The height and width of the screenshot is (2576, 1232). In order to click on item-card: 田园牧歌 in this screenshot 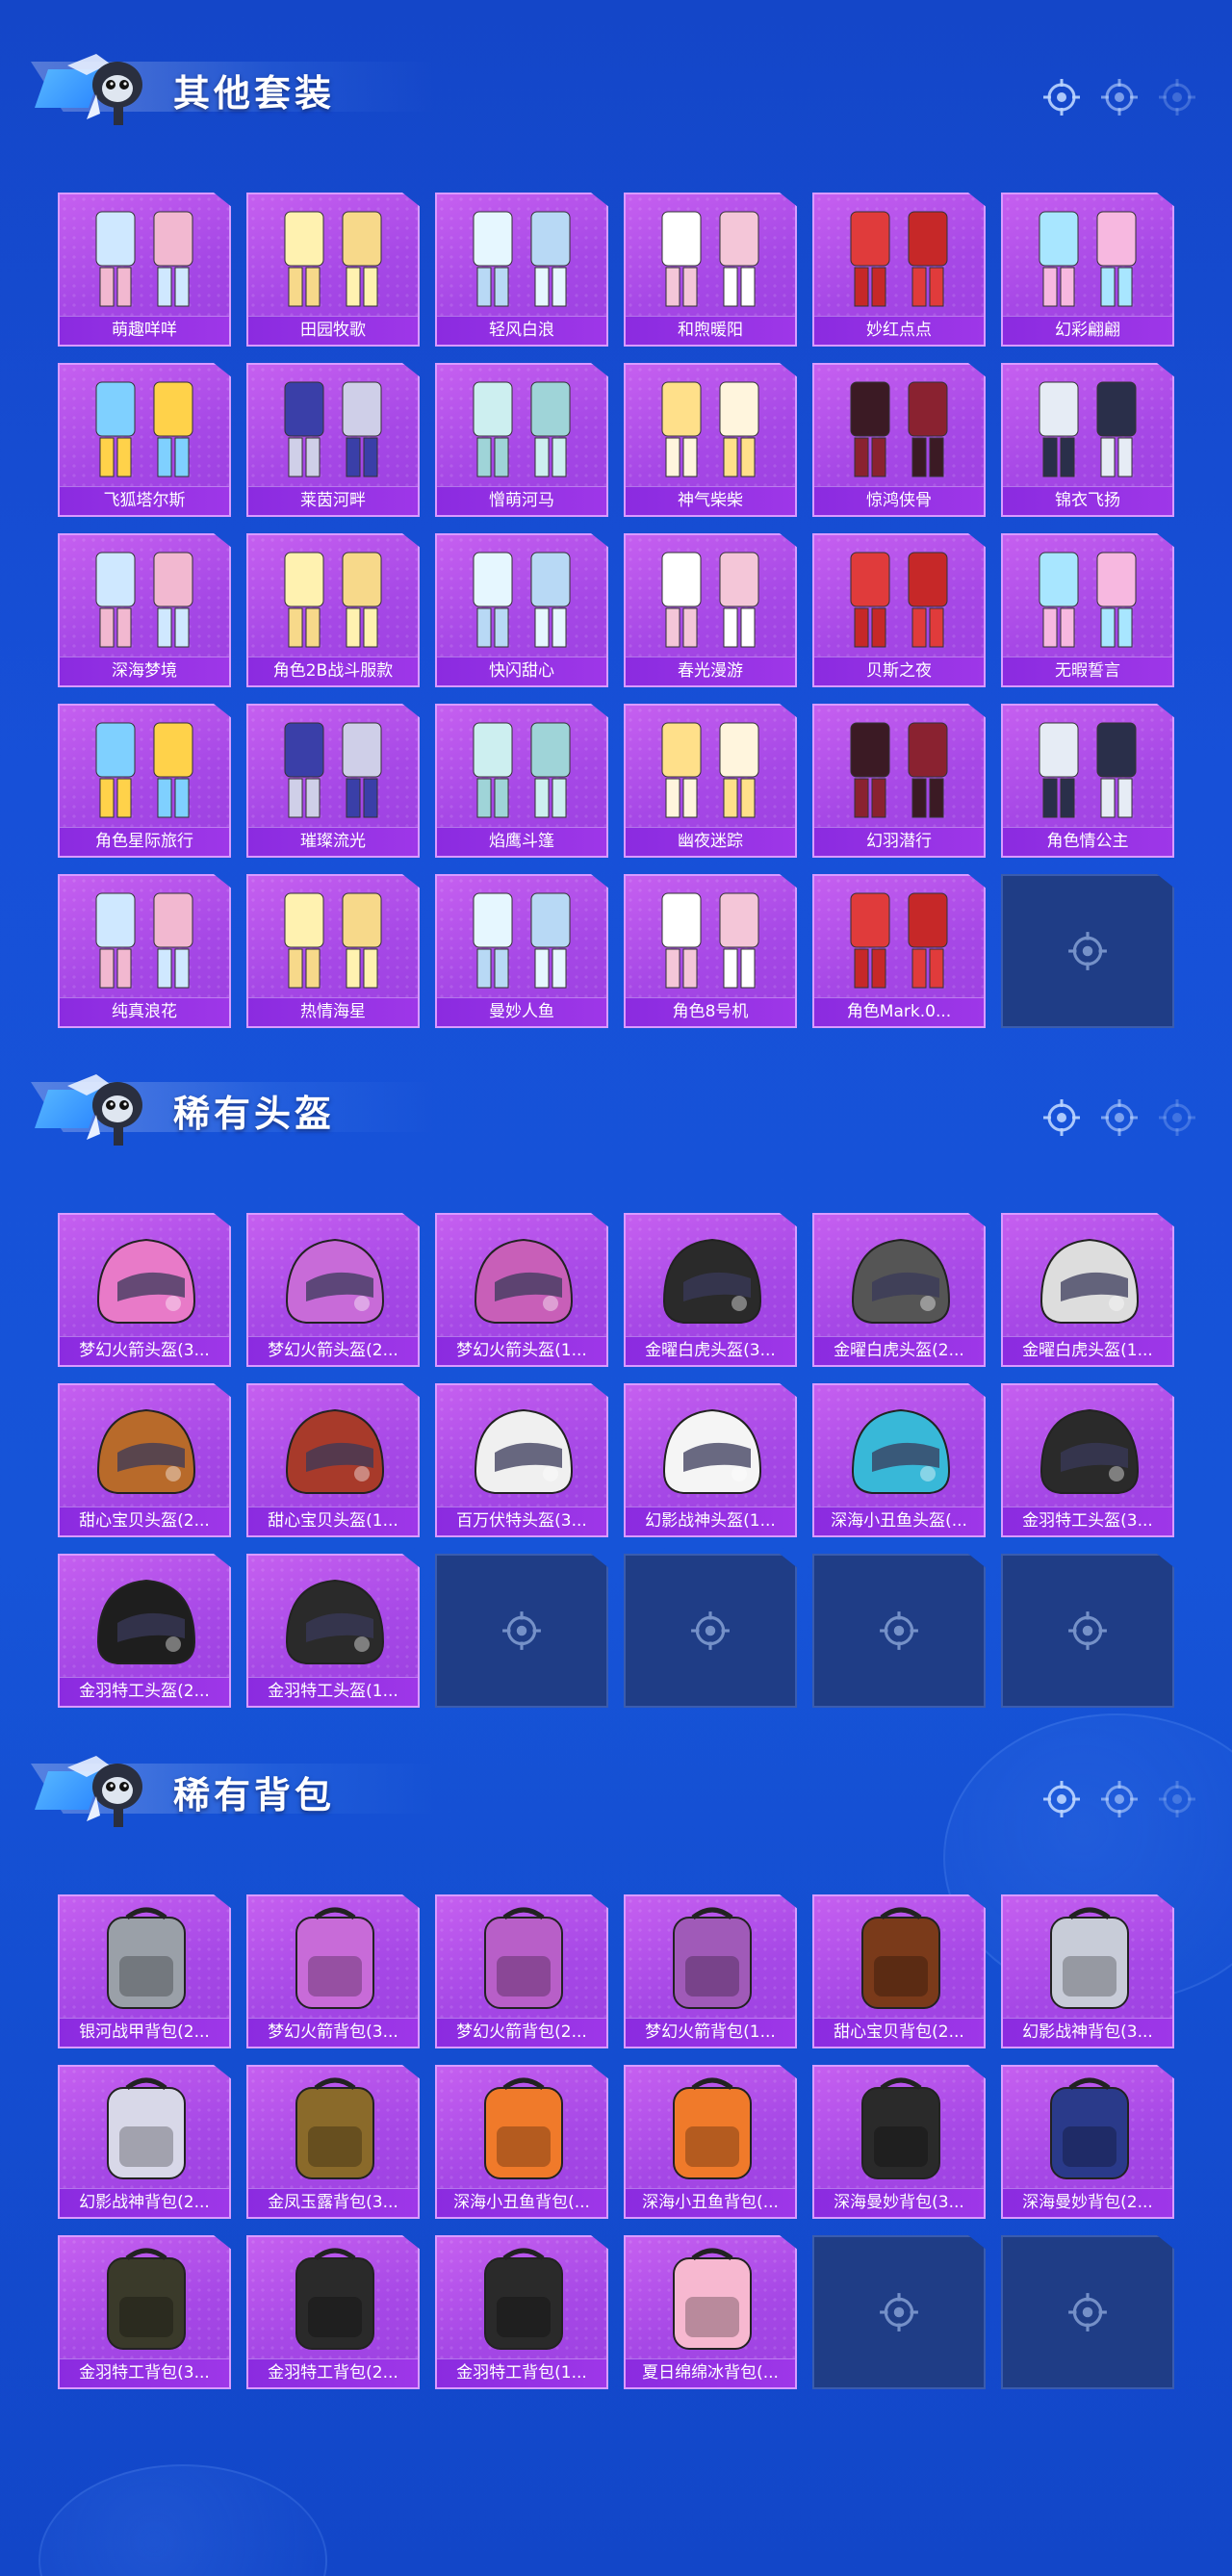, I will do `click(333, 270)`.